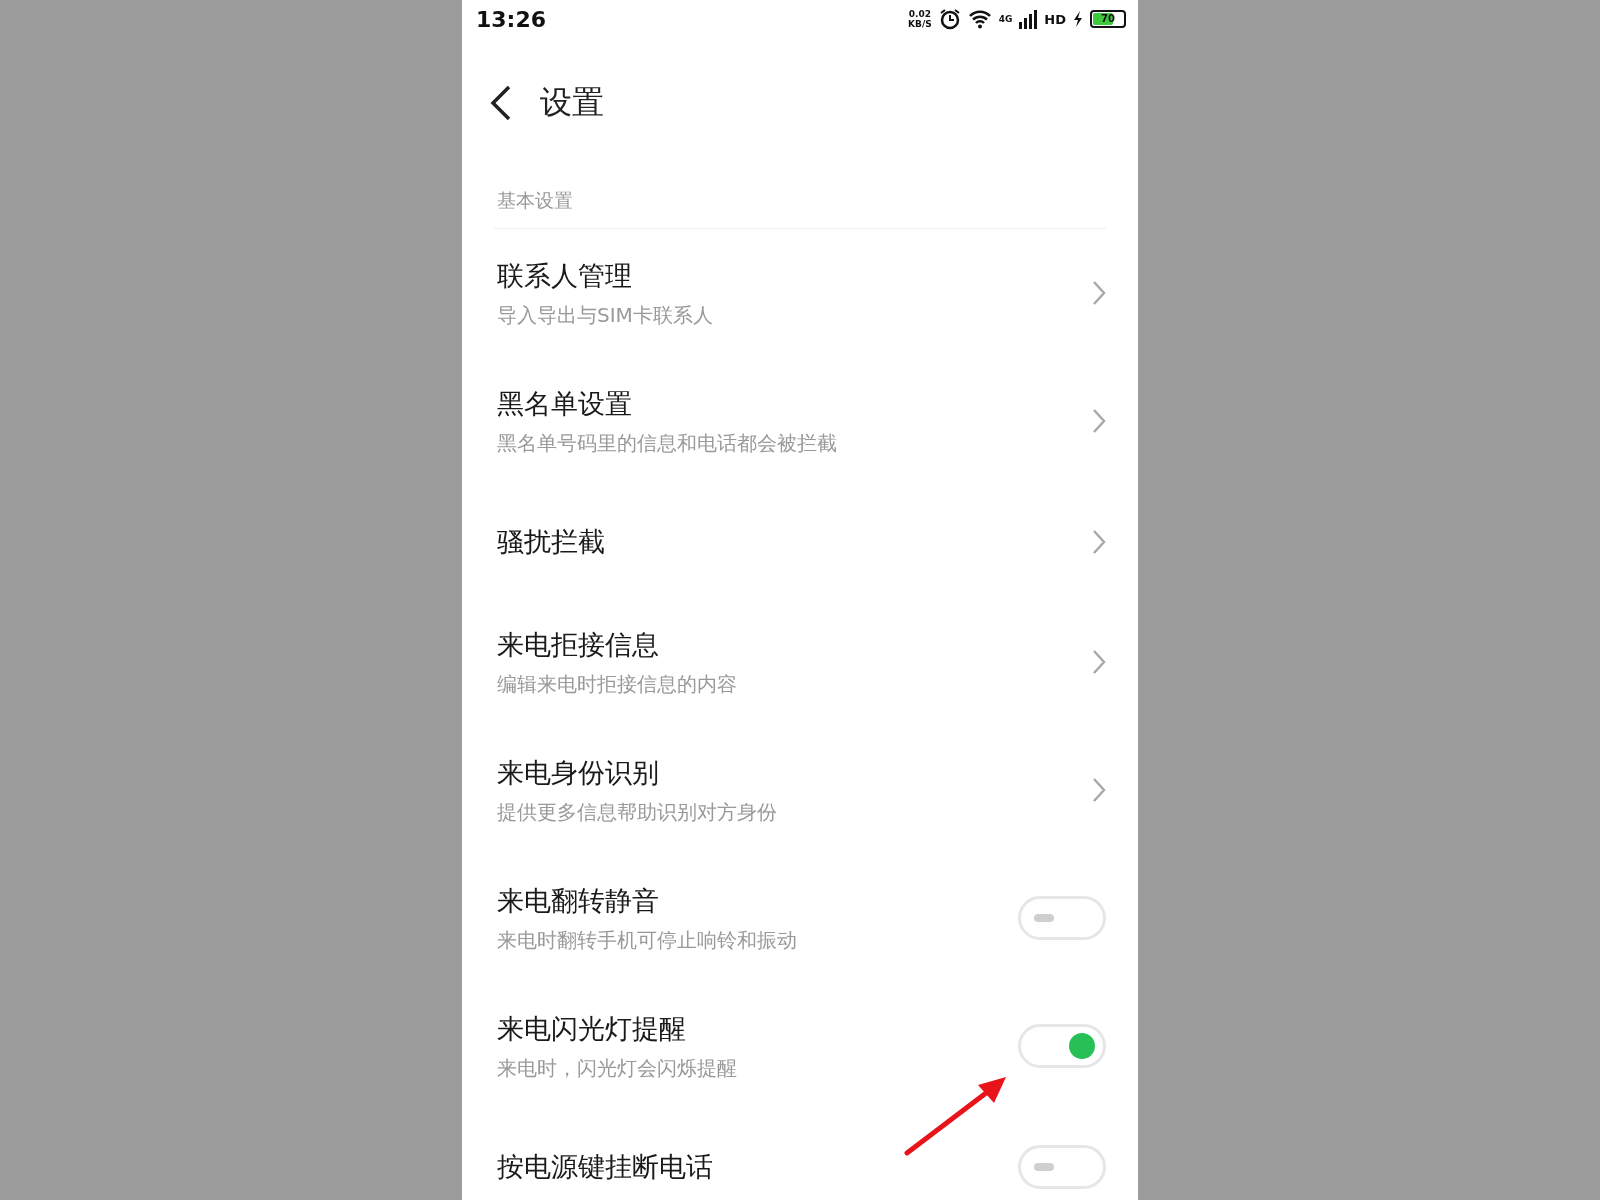 This screenshot has width=1600, height=1200. I want to click on section-title: 基本设置, so click(535, 200).